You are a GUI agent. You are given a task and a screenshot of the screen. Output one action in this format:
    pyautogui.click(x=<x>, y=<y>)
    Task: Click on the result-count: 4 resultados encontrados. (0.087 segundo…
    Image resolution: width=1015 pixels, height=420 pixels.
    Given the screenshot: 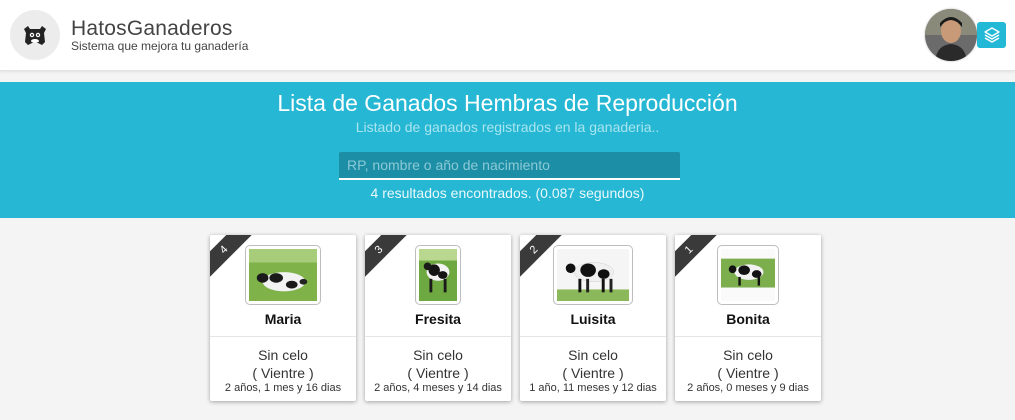 What is the action you would take?
    pyautogui.click(x=507, y=193)
    